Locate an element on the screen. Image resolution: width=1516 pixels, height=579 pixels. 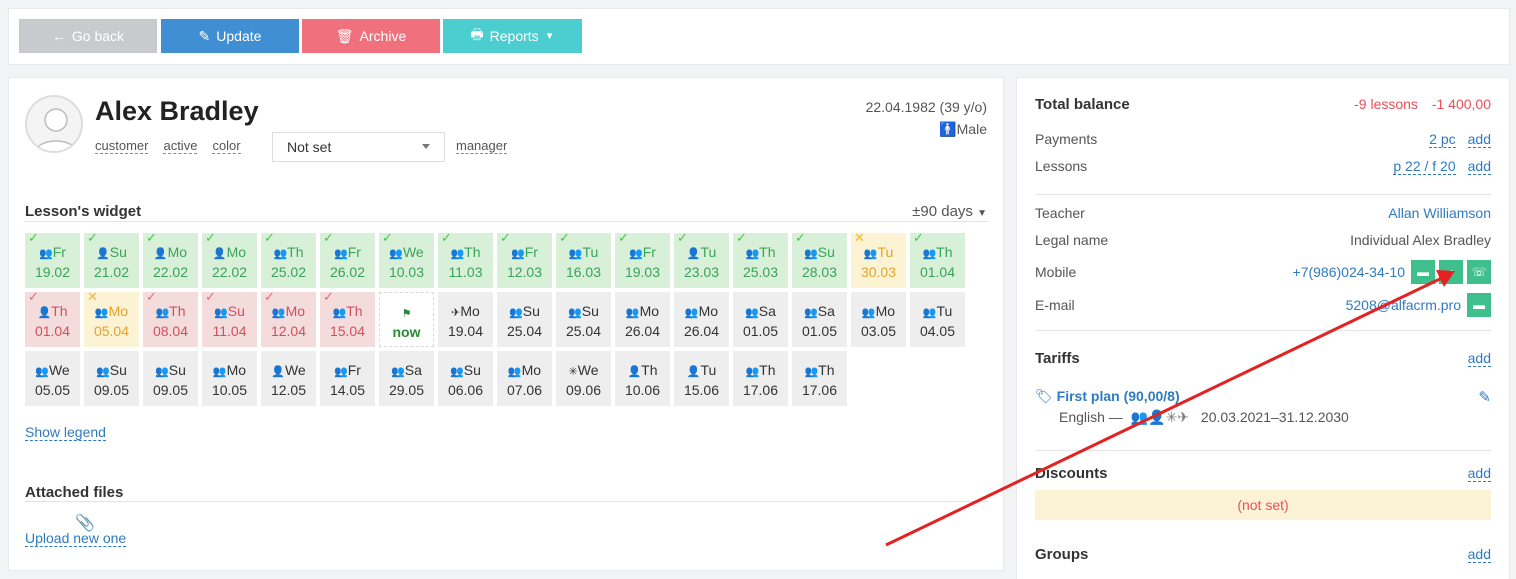
lesson-cell: ✓ 👥Fr 12.03 is located at coordinates (524, 259).